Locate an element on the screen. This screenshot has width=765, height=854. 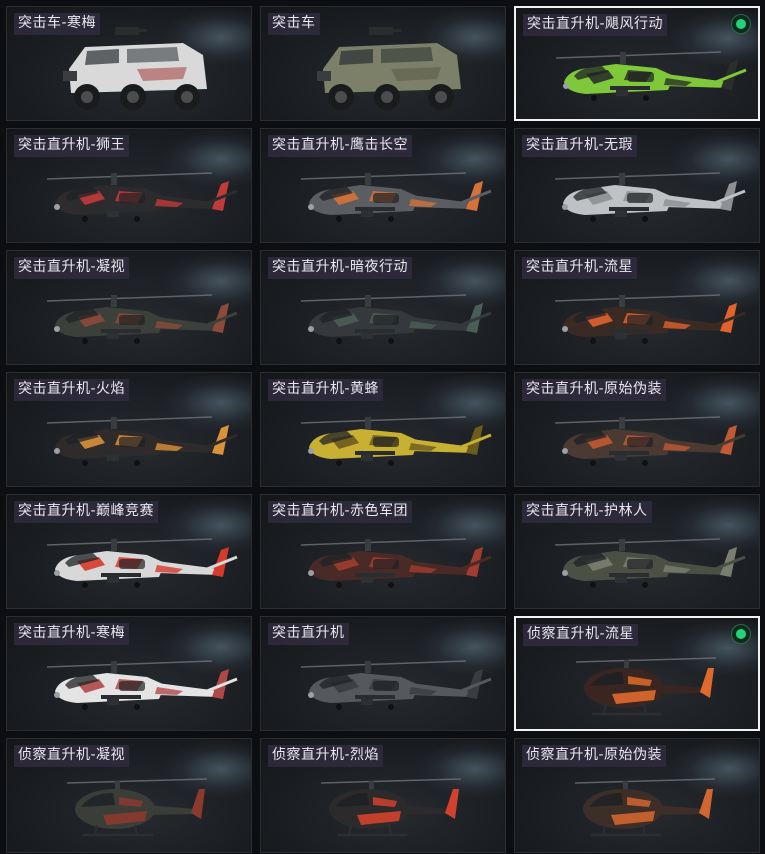
skin-card: 突击直升机-赤色军团 is located at coordinates (383, 551).